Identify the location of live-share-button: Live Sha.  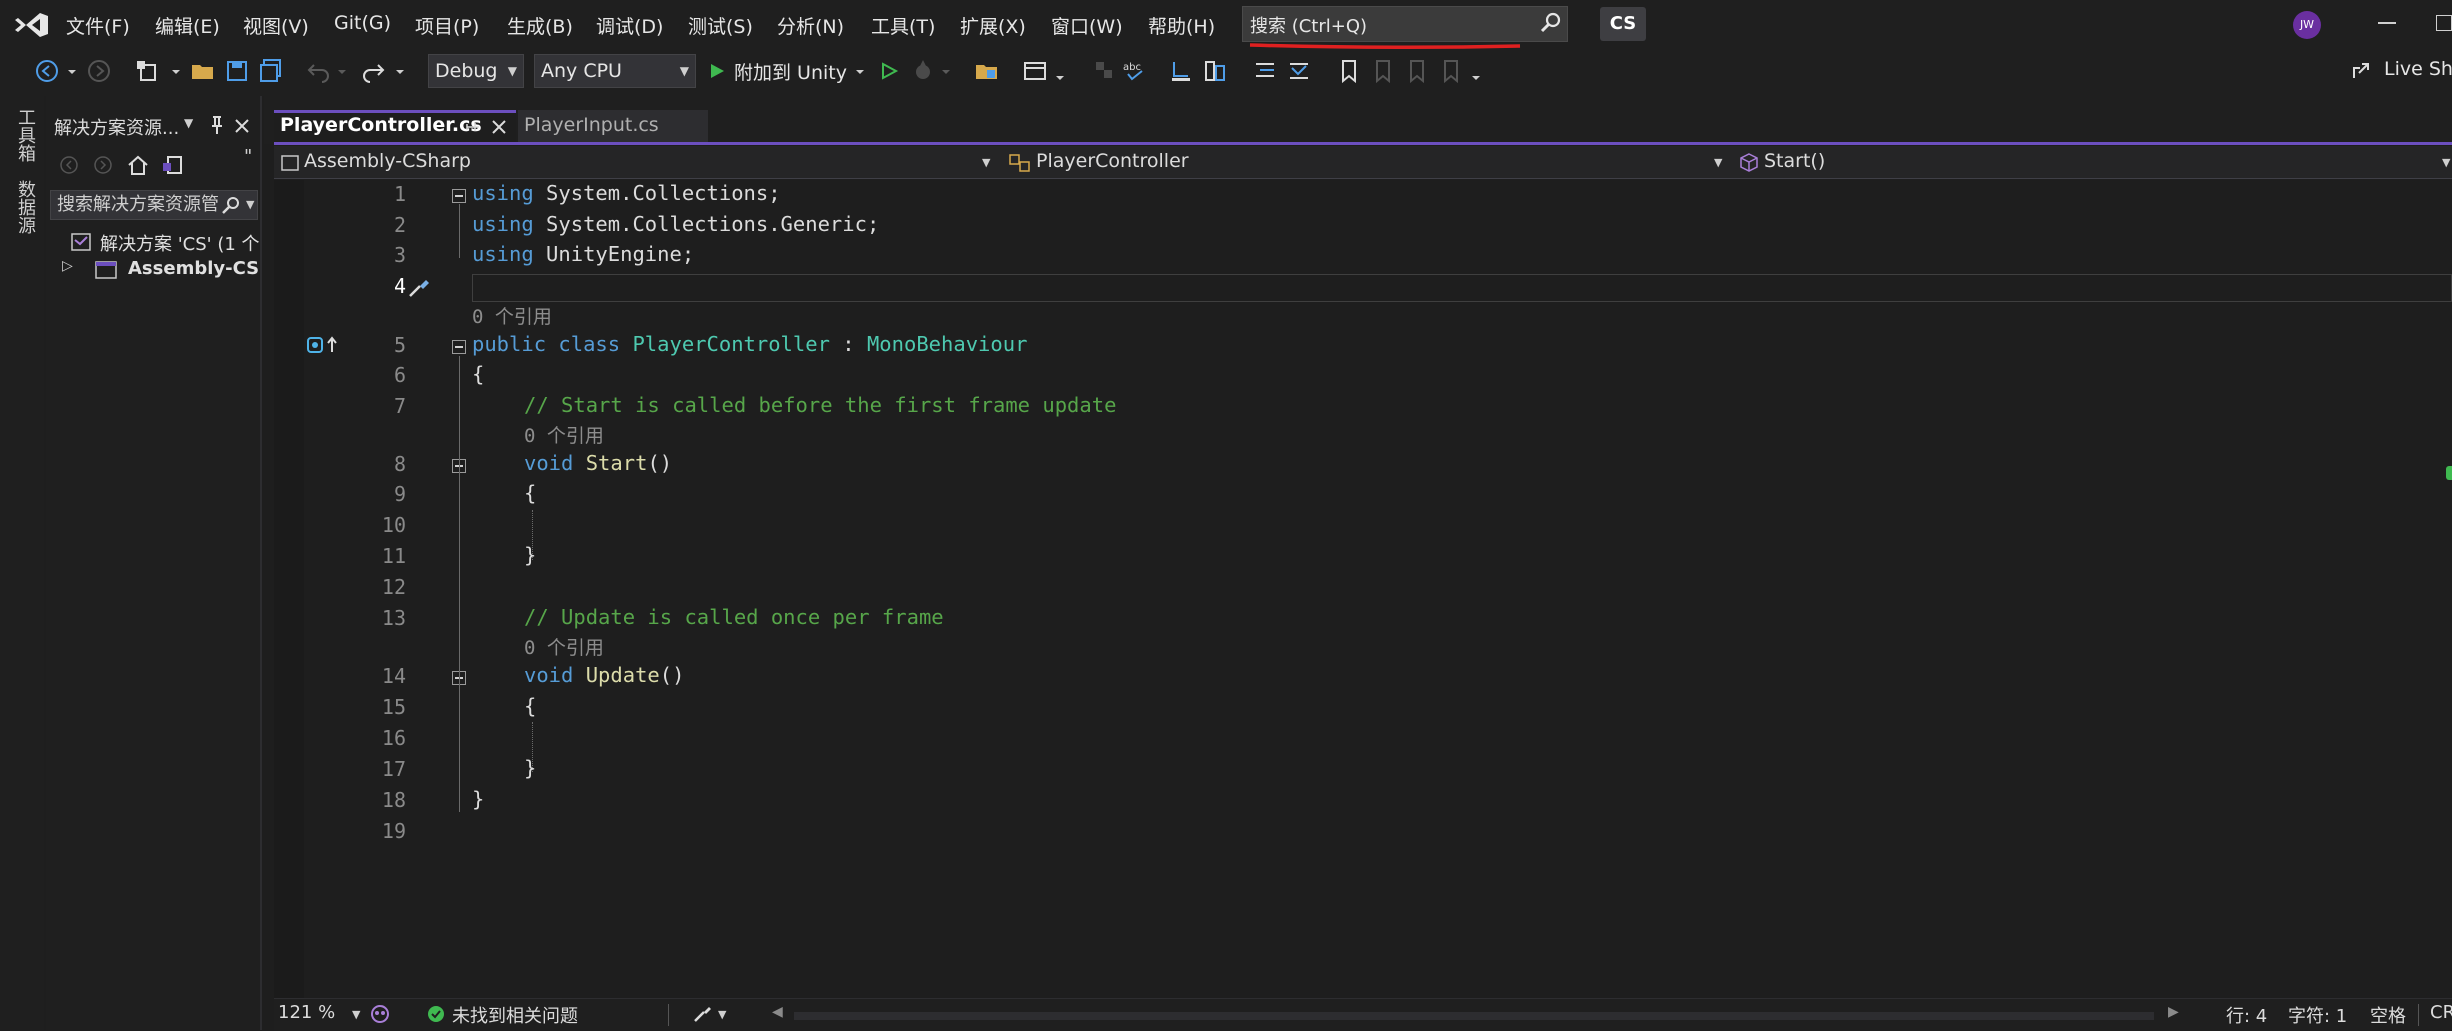
(2418, 69).